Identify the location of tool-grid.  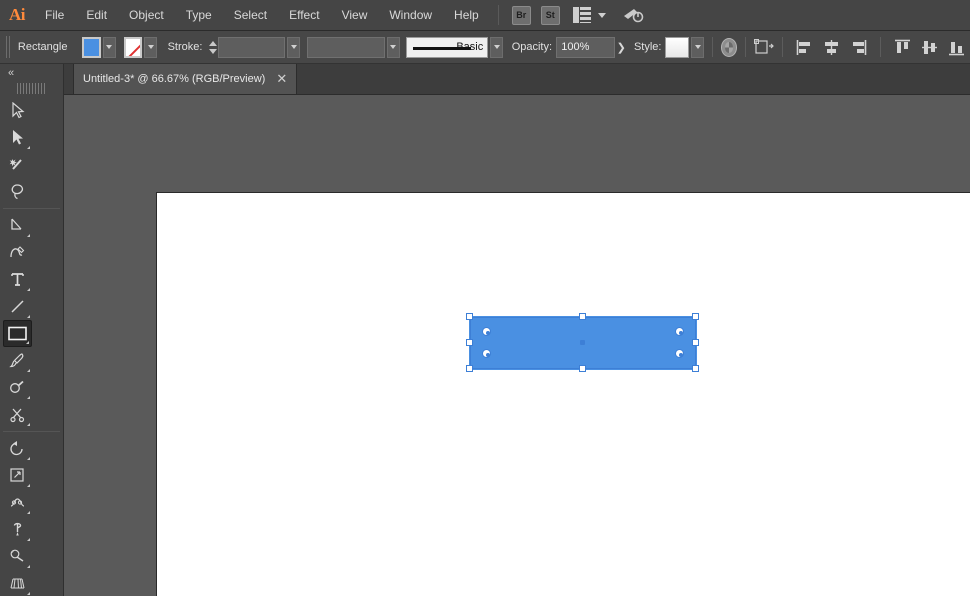
(31, 346).